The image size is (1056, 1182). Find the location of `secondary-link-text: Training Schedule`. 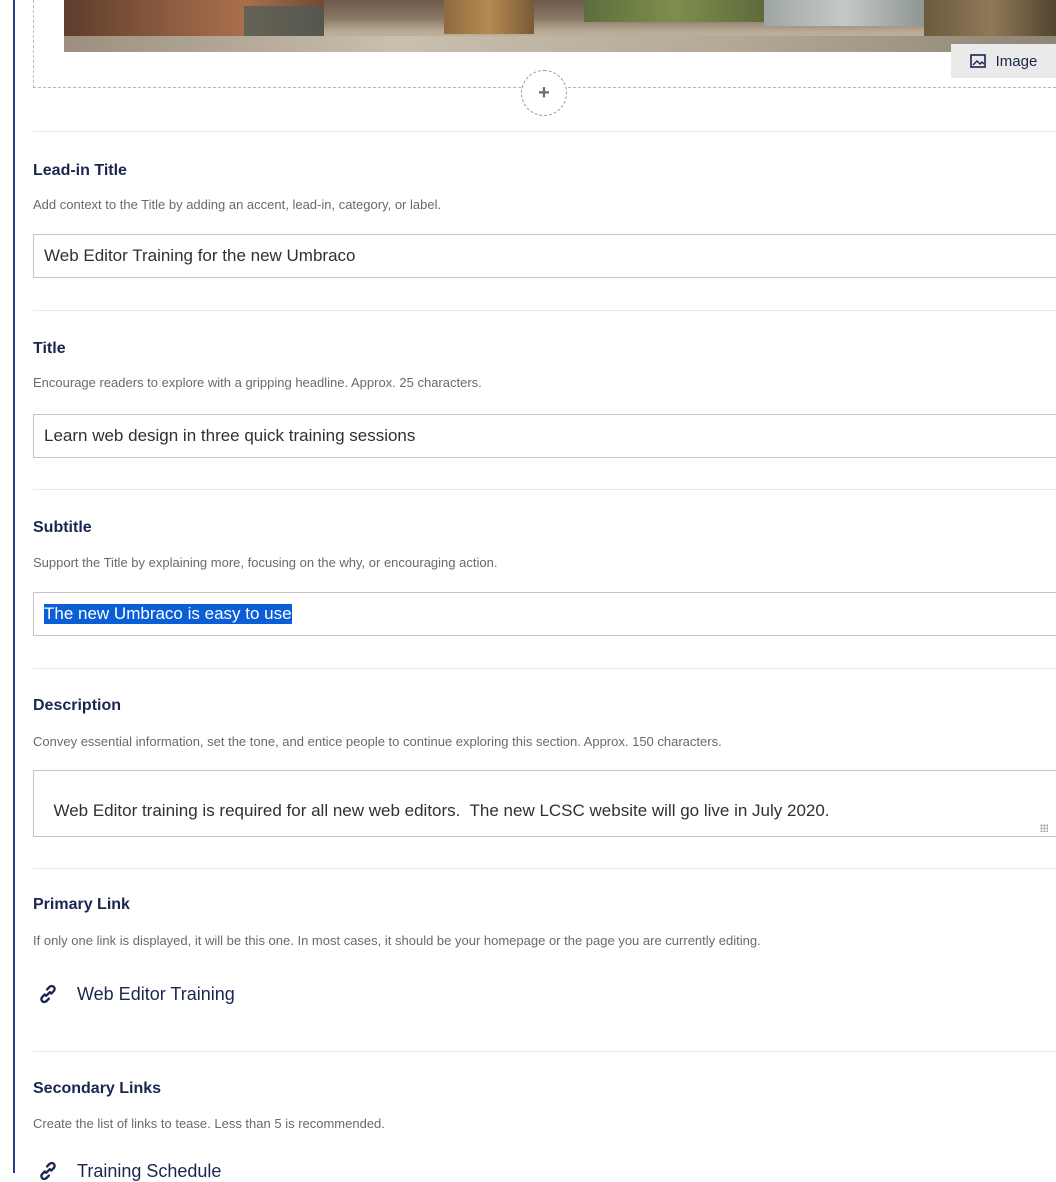

secondary-link-text: Training Schedule is located at coordinates (149, 1170).